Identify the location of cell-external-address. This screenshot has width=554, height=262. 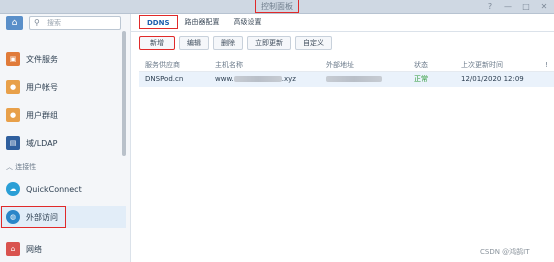
(366, 79).